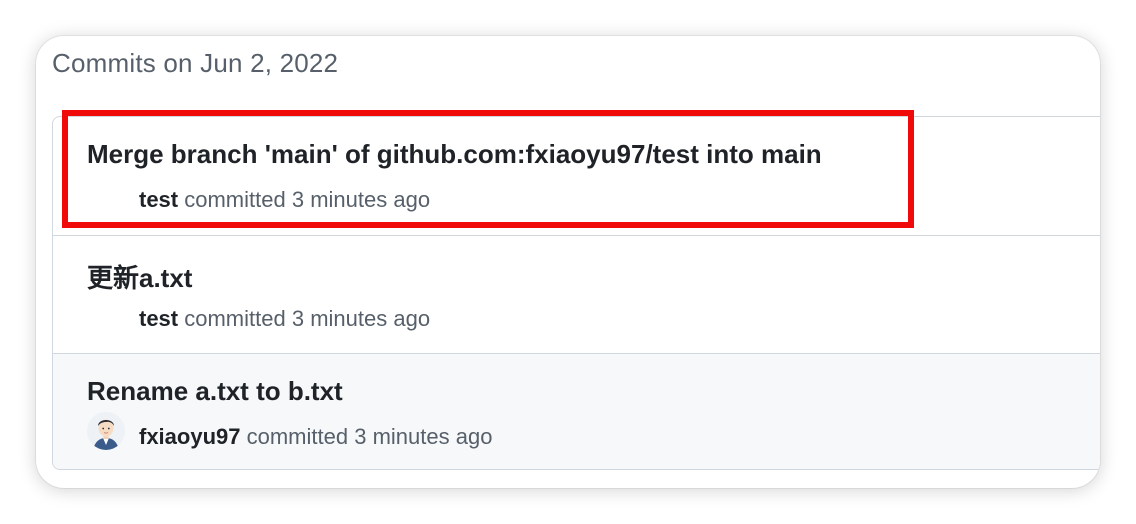  I want to click on commit-title-link: 更新a.txt, so click(139, 276).